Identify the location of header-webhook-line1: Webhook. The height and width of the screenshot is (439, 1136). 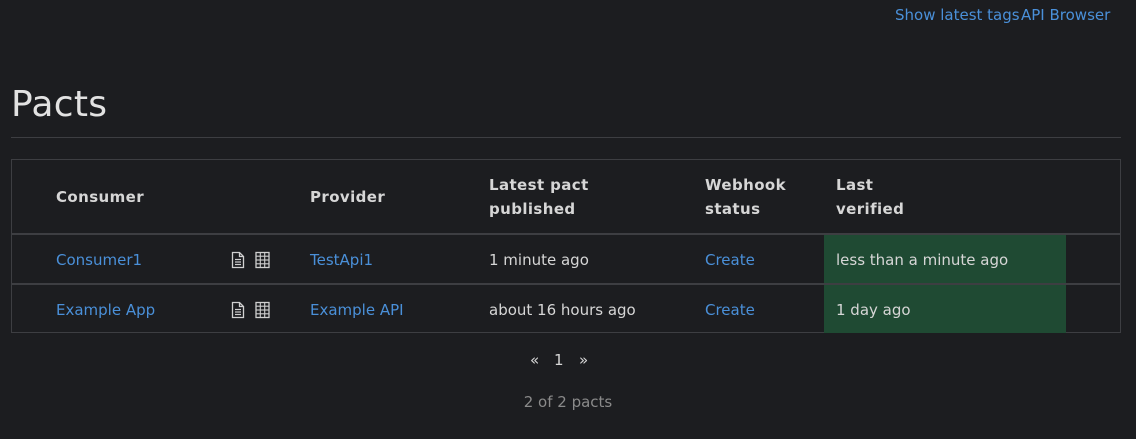
(745, 185).